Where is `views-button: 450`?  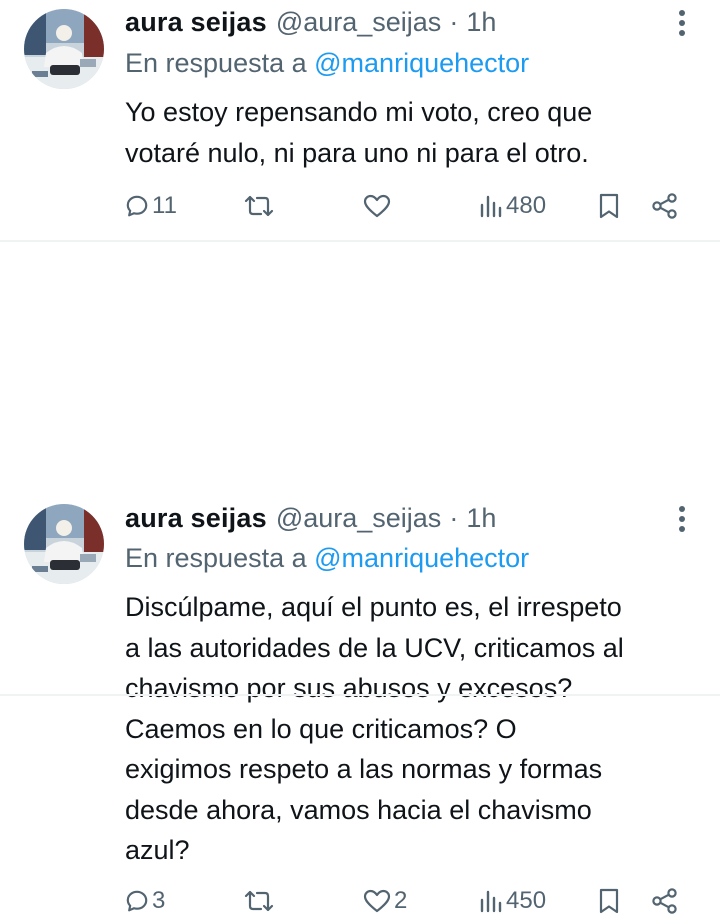 views-button: 450 is located at coordinates (512, 901).